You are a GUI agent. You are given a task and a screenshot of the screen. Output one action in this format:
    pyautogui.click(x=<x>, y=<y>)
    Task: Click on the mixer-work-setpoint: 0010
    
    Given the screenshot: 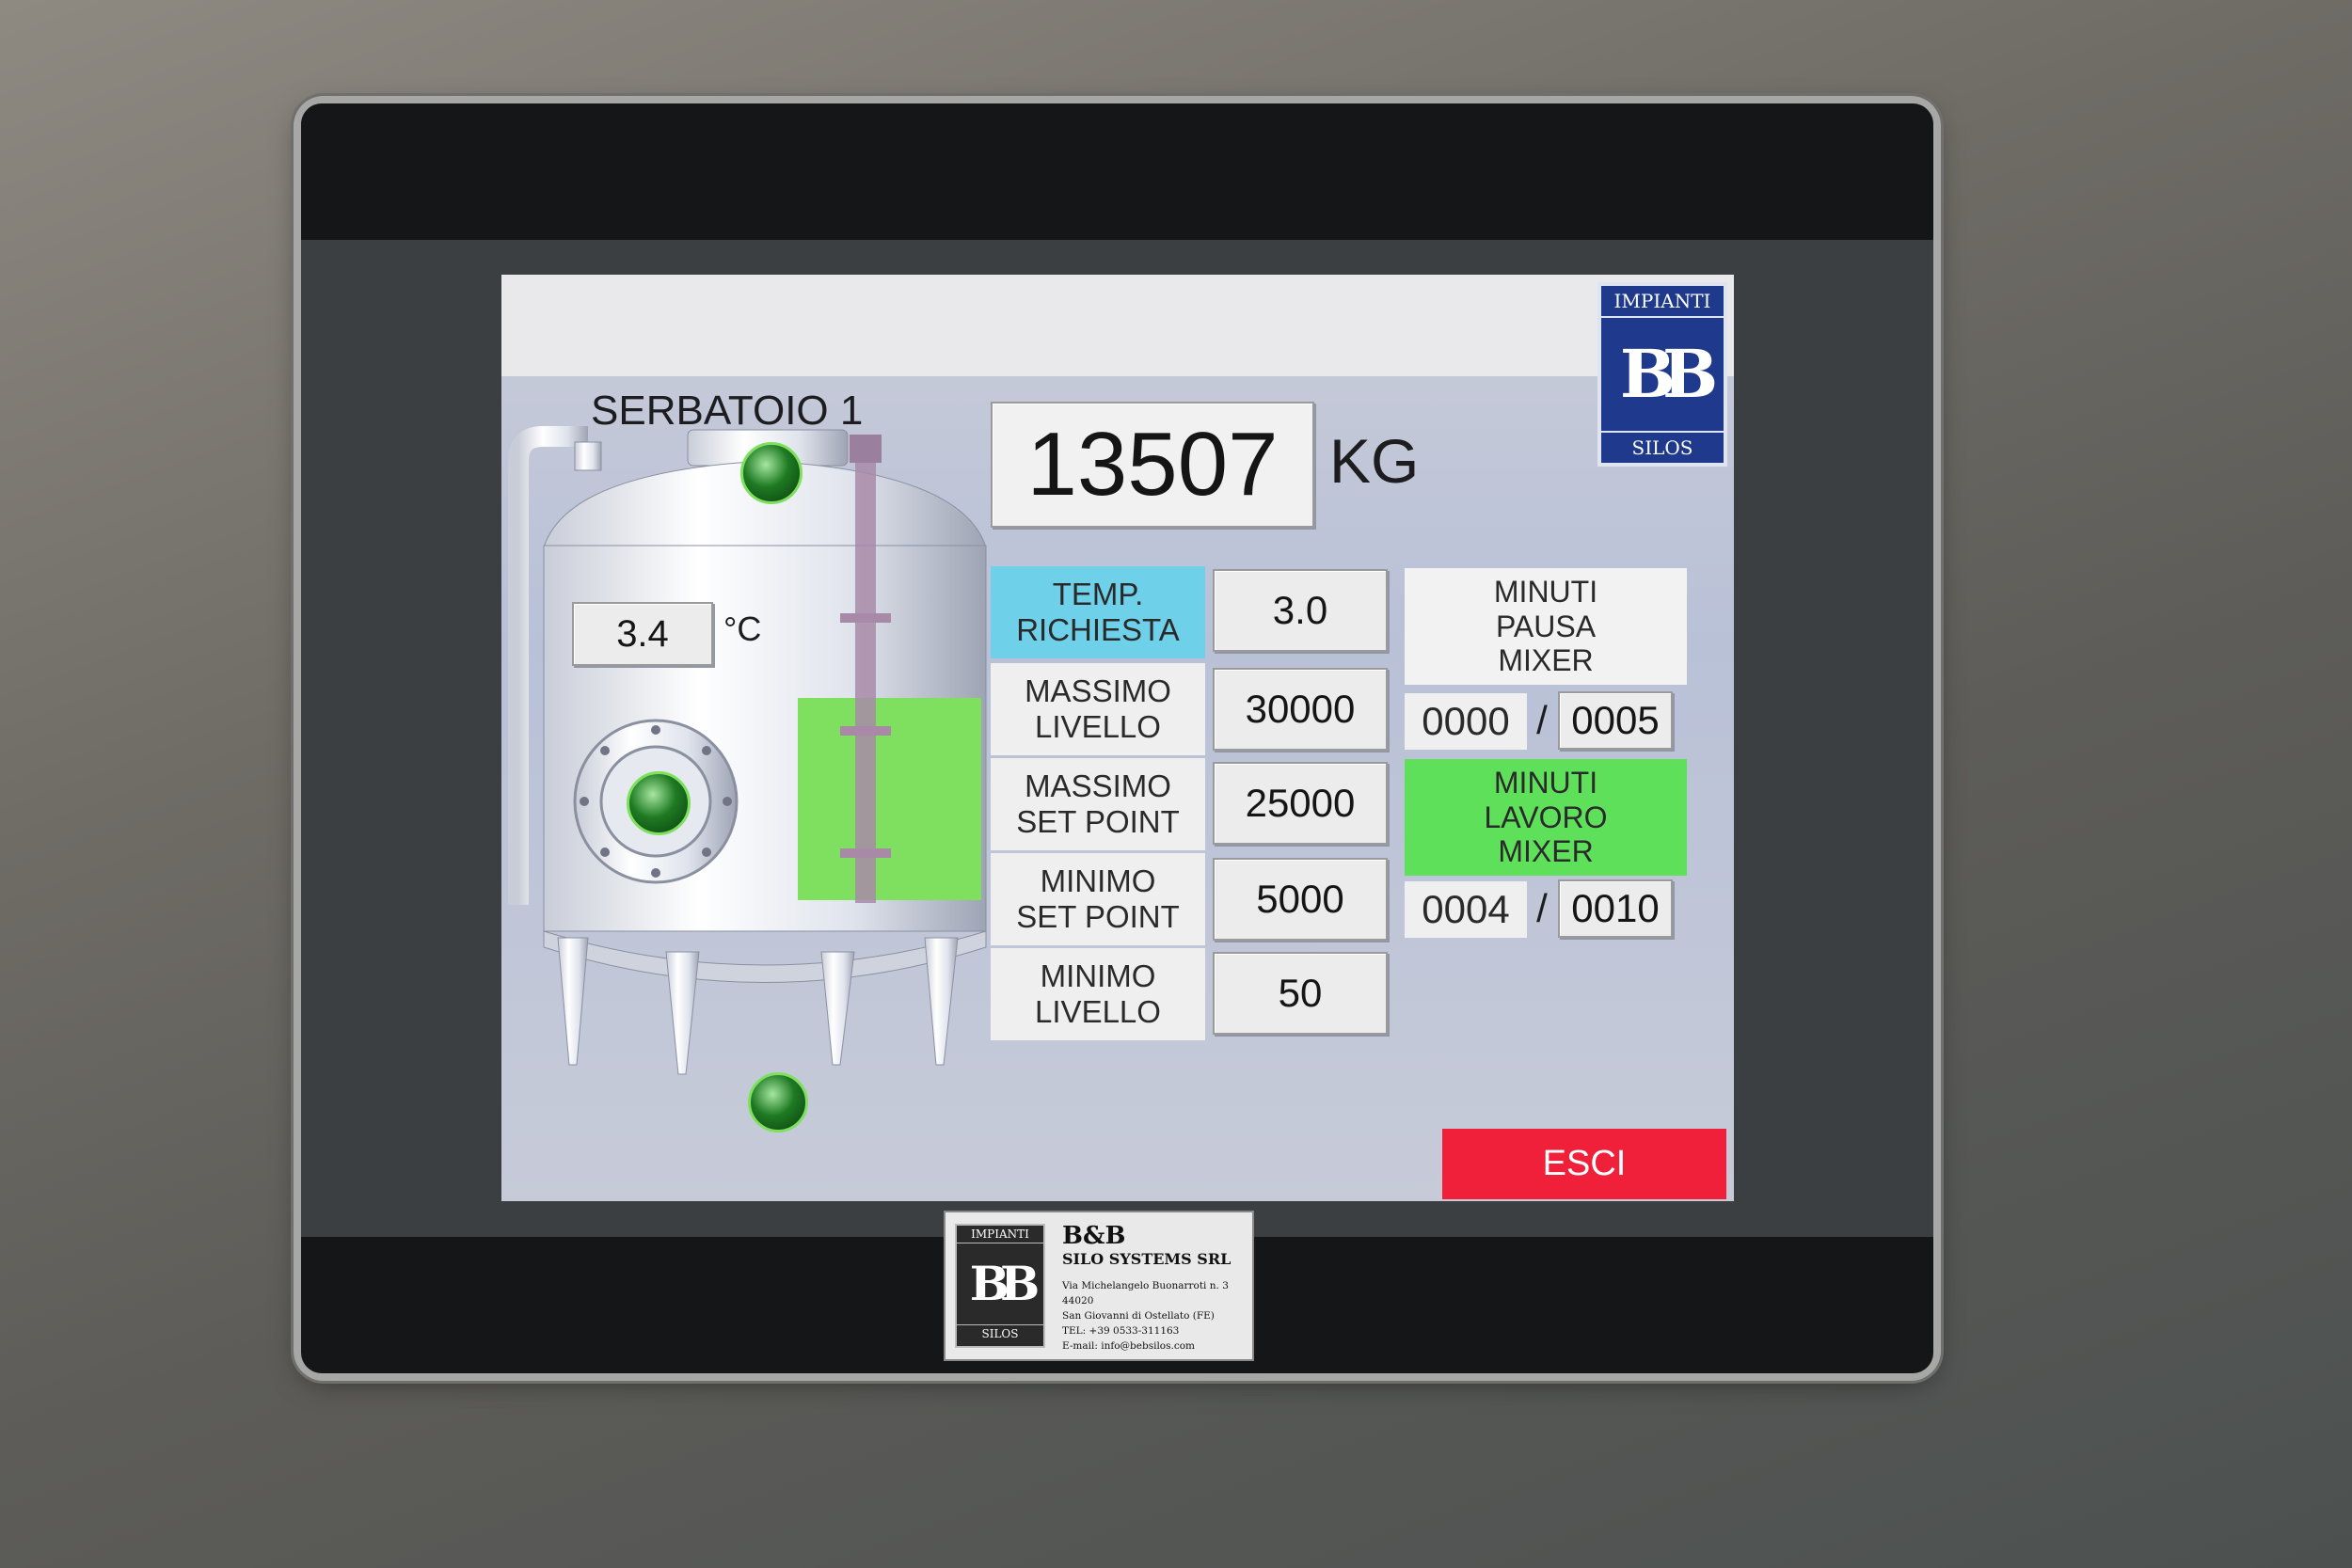 What is the action you would take?
    pyautogui.click(x=1615, y=908)
    